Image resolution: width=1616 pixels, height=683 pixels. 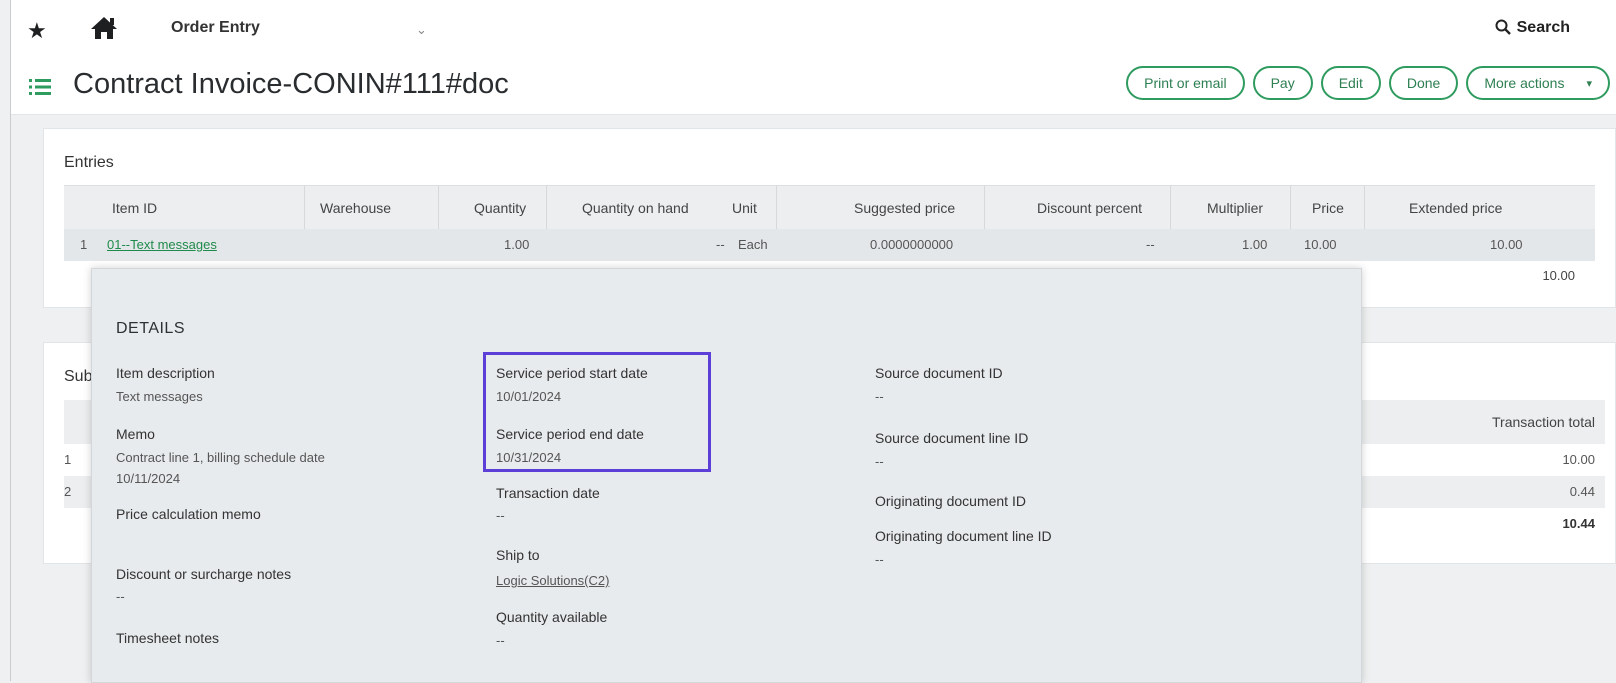 I want to click on search-icon, so click(x=1503, y=27).